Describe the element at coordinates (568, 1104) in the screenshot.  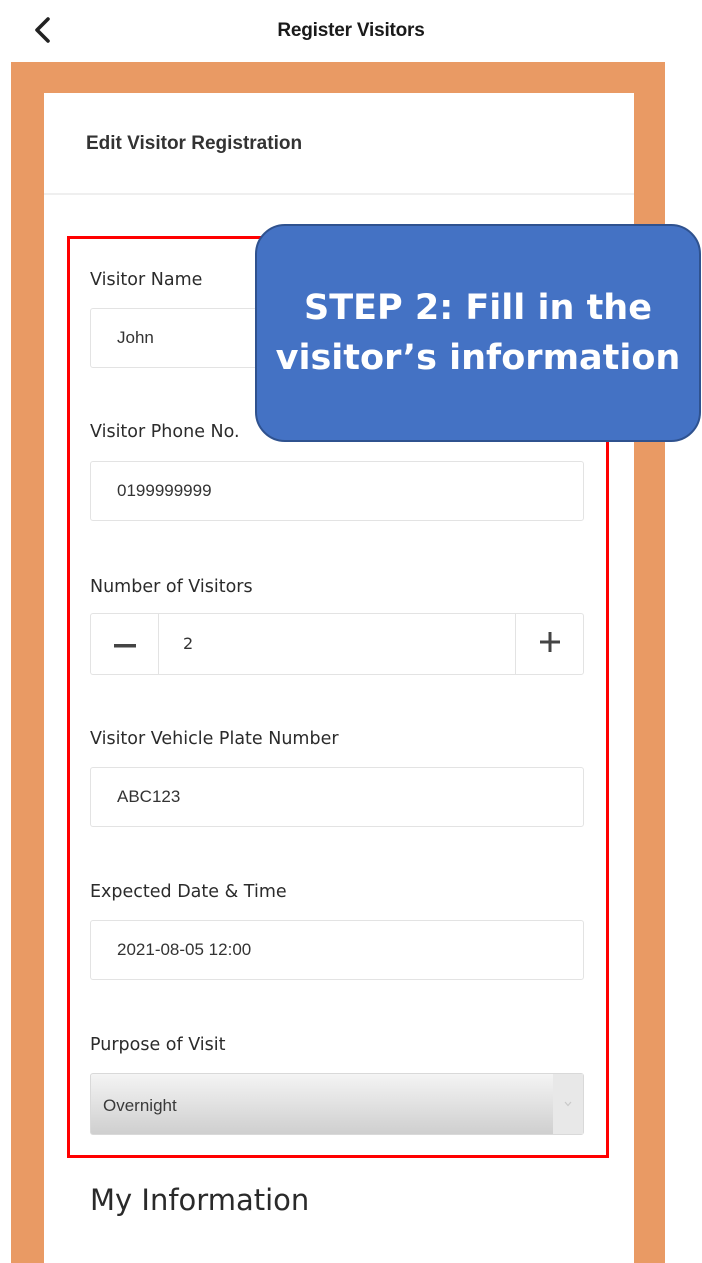
I see `chevron-down-icon` at that location.